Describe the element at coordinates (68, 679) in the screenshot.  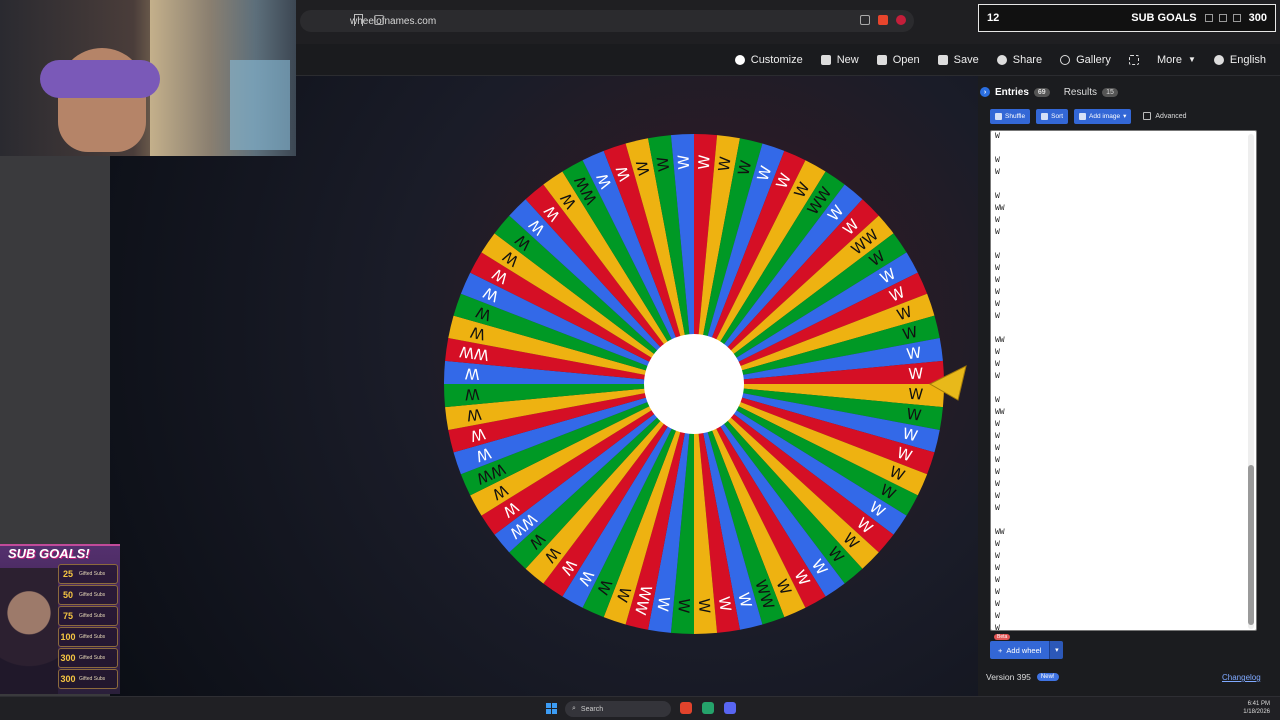
I see `sub-goal-number: 300` at that location.